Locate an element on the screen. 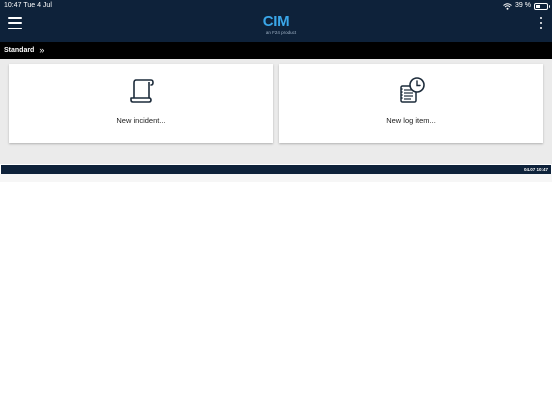  battery-icon is located at coordinates (542, 6).